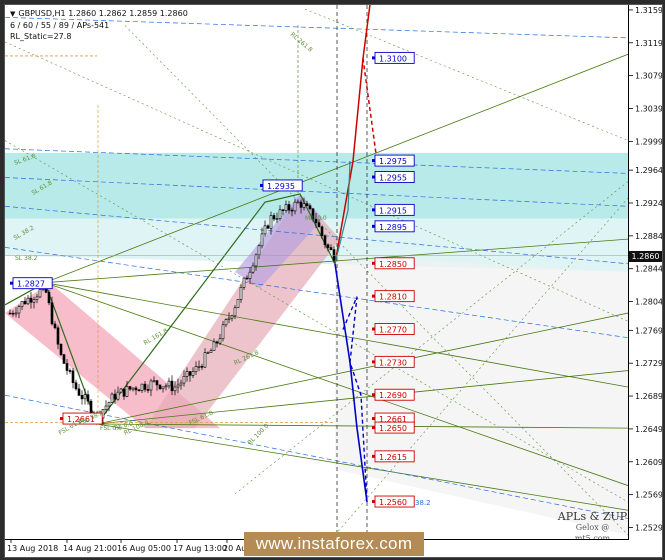 The image size is (665, 560). Describe the element at coordinates (111, 428) in the screenshot. I see `line-label: FSL 0.0` at that location.